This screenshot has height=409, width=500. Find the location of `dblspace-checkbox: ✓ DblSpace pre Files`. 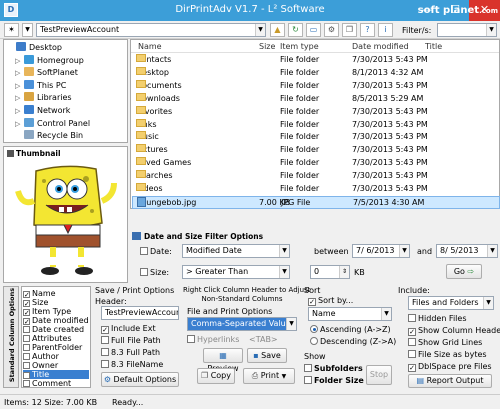

dblspace-checkbox: ✓ DblSpace pre Files is located at coordinates (450, 367).